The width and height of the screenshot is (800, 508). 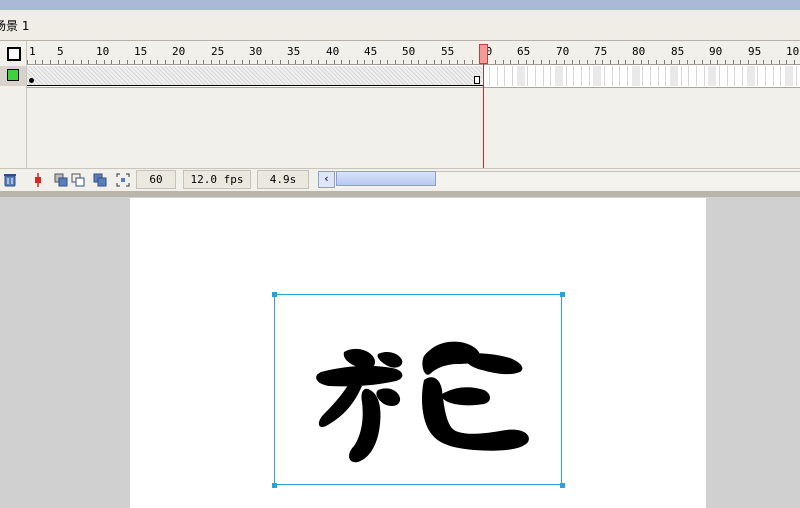 What do you see at coordinates (13, 75) in the screenshot?
I see `layer-color-icon` at bounding box center [13, 75].